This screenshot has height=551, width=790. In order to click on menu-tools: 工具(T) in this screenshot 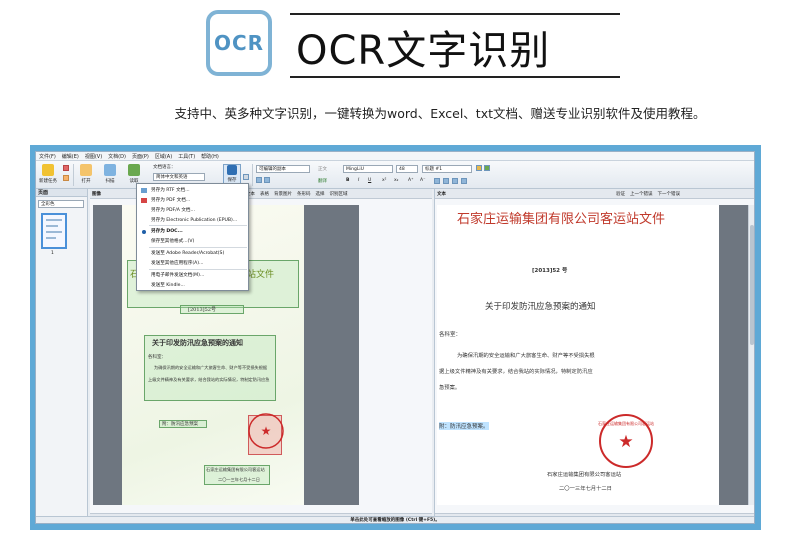, I will do `click(186, 156)`.